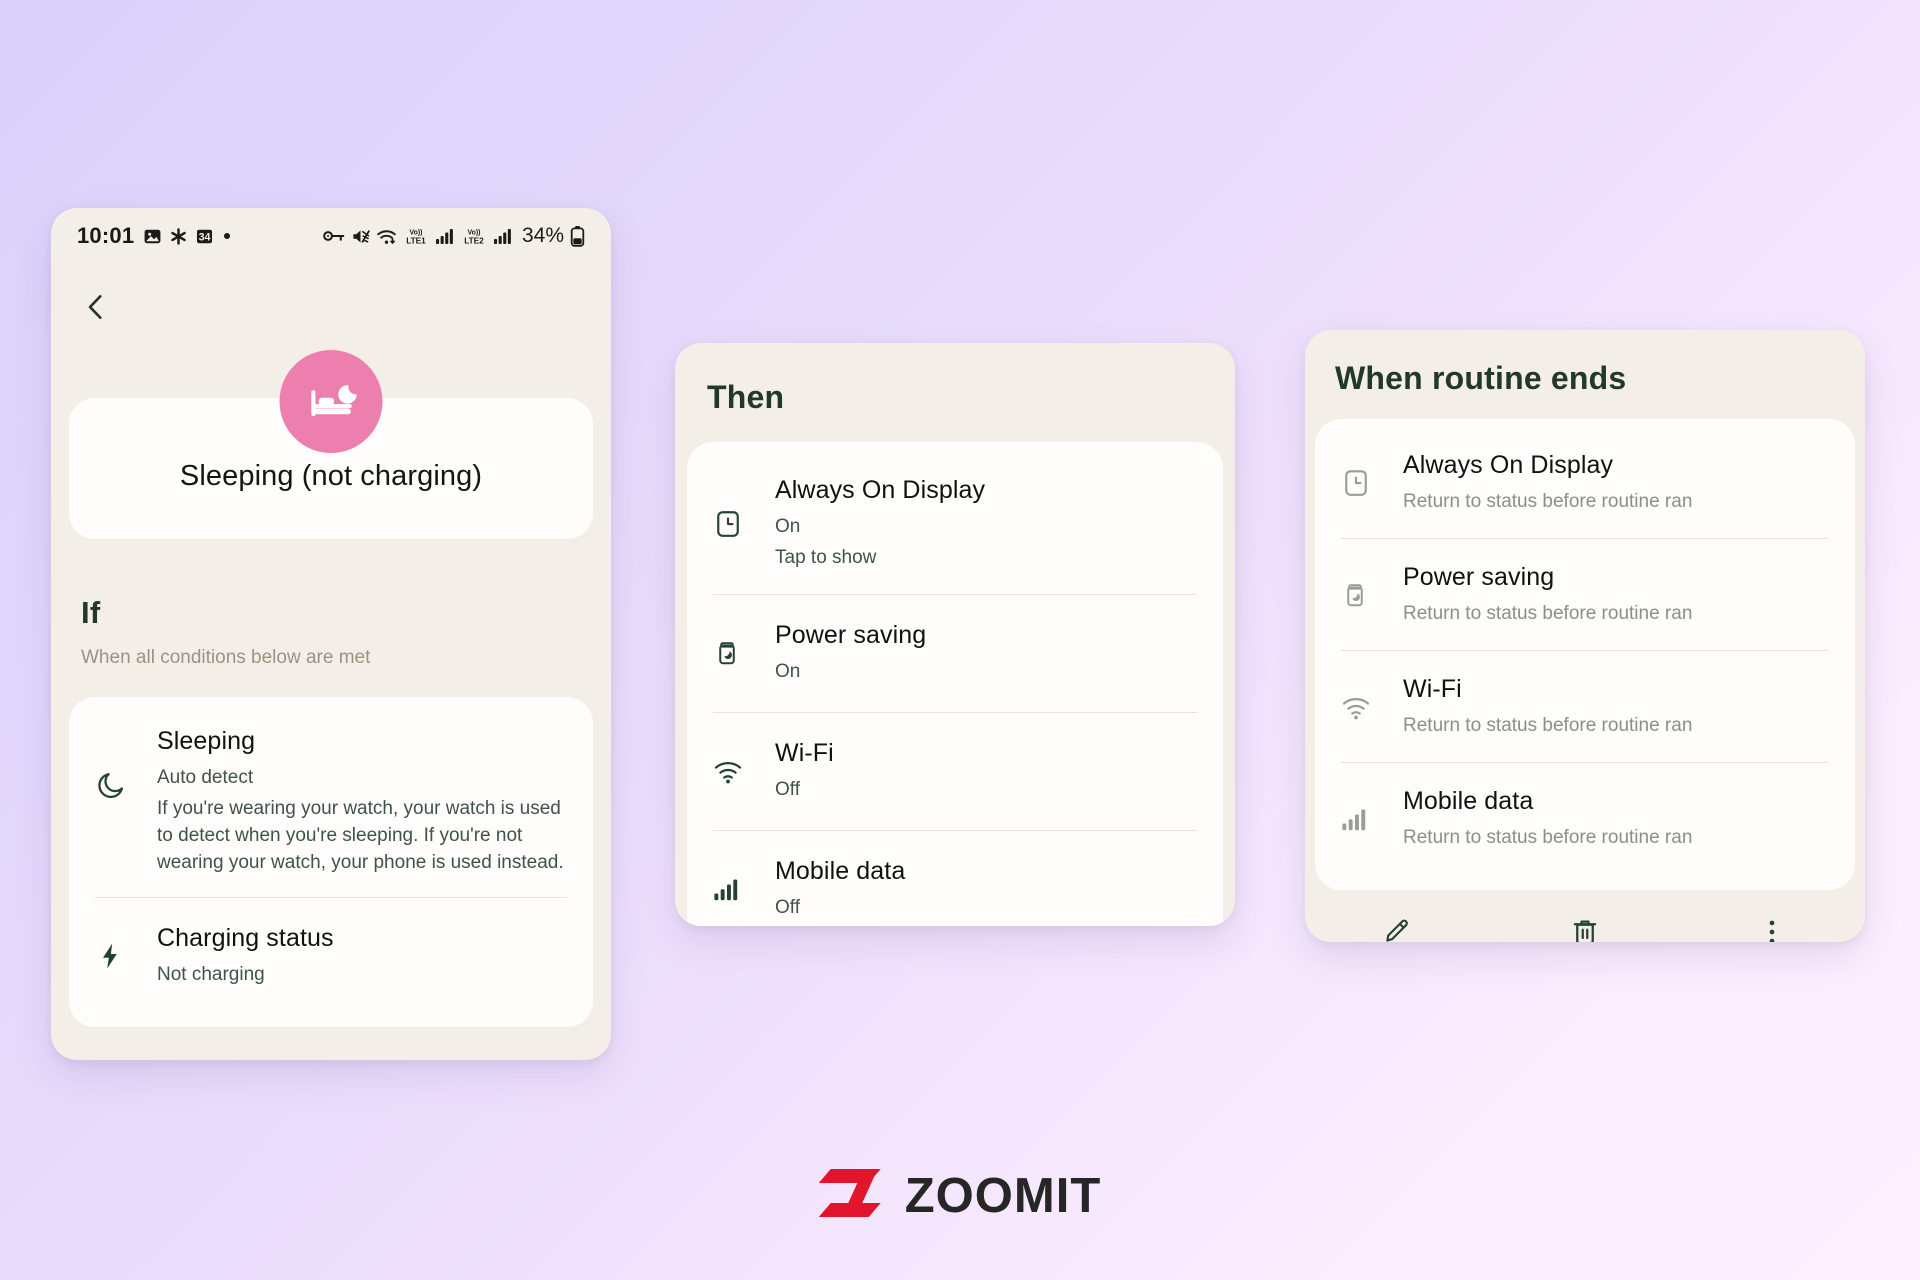  What do you see at coordinates (416, 240) in the screenshot?
I see `svg-text: LTE1` at bounding box center [416, 240].